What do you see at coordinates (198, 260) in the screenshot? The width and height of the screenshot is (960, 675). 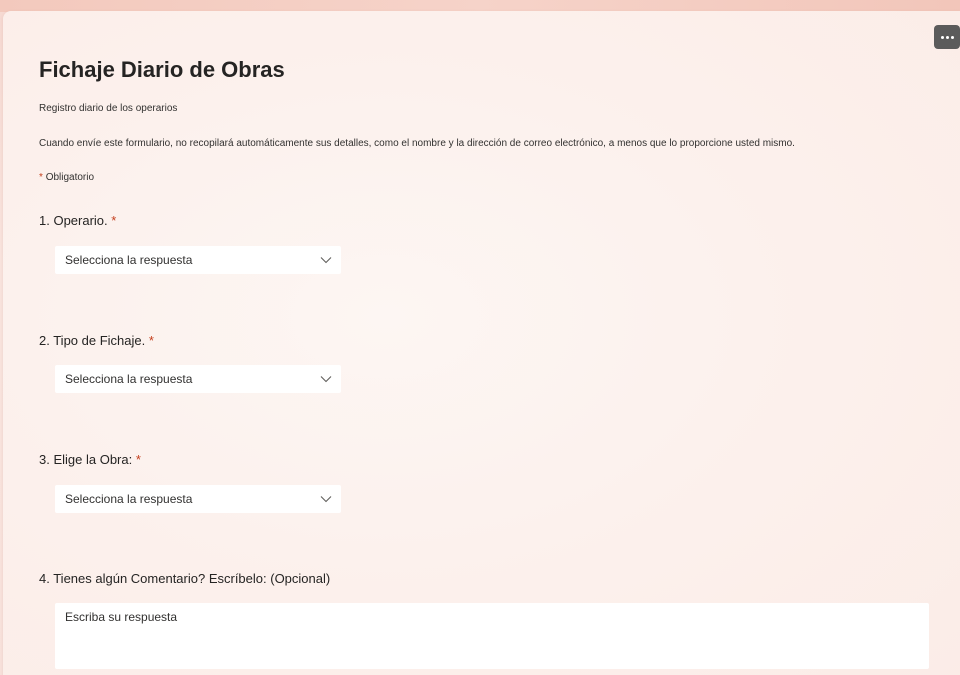 I see `operario-select: Selecciona la respuesta` at bounding box center [198, 260].